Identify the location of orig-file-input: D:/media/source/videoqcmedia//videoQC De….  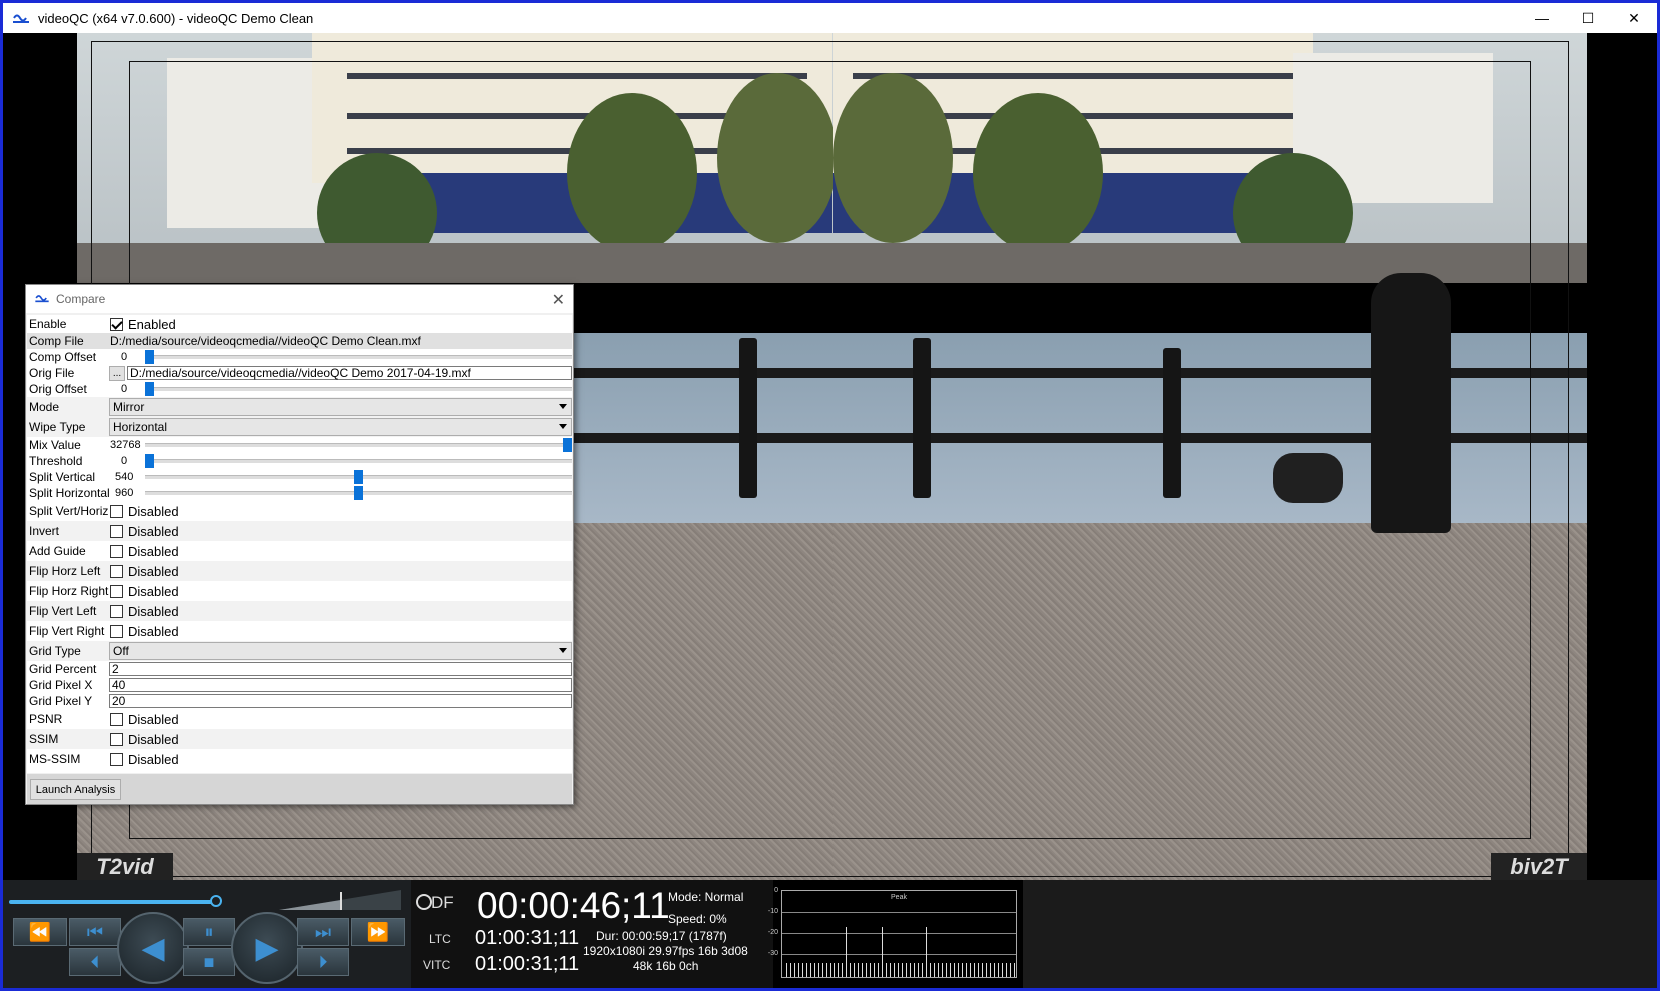
(349, 373).